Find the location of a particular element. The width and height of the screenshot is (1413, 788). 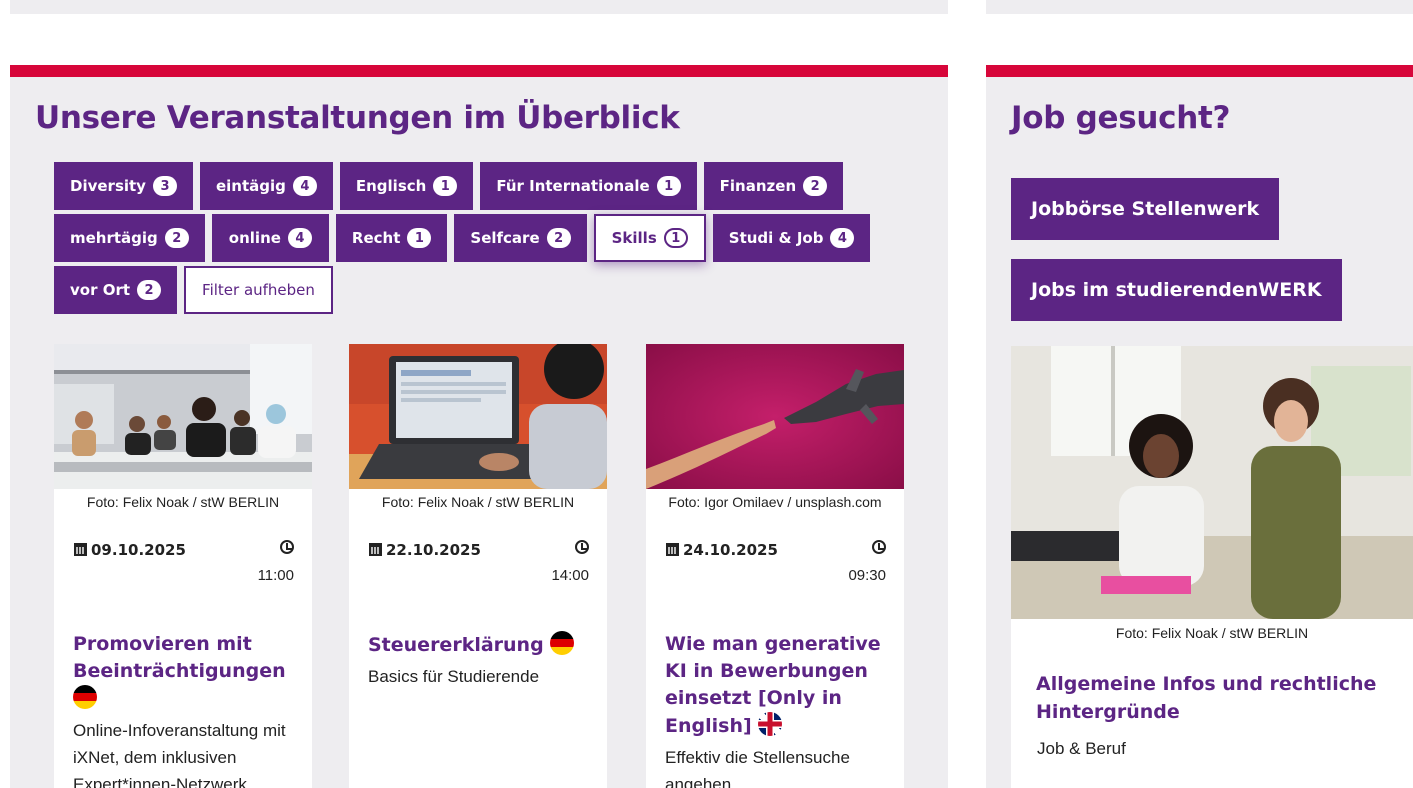

filter-finanzen: Finanzen 2 is located at coordinates (773, 186).